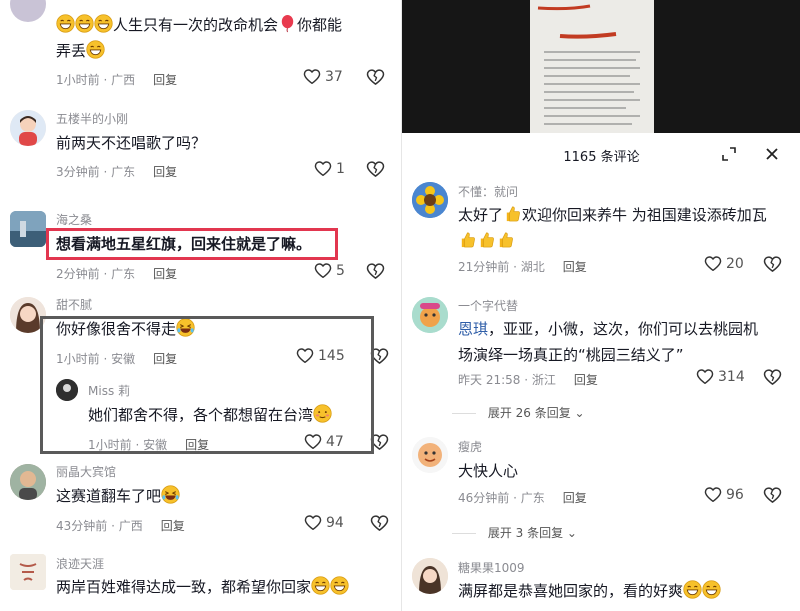  I want to click on mention-link: 恩琪, so click(473, 329).